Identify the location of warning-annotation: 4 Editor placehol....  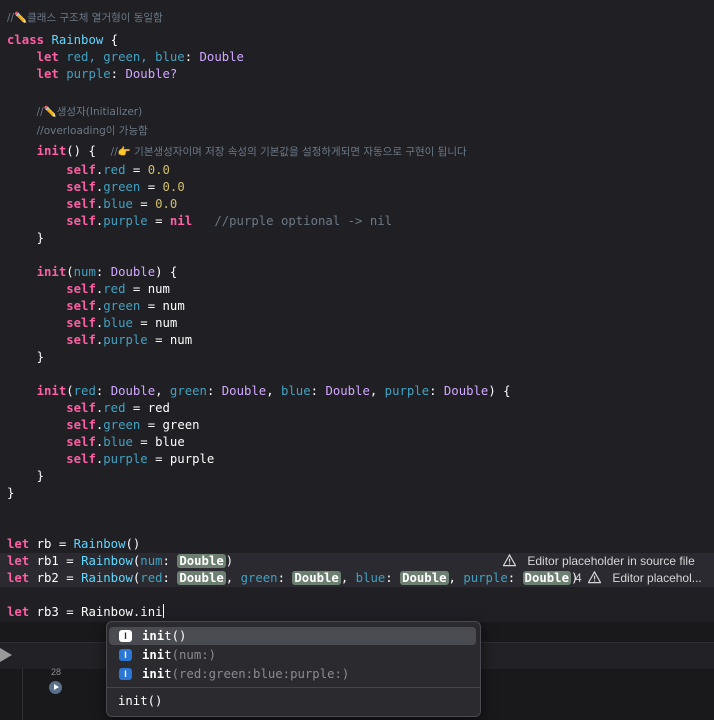
(638, 578).